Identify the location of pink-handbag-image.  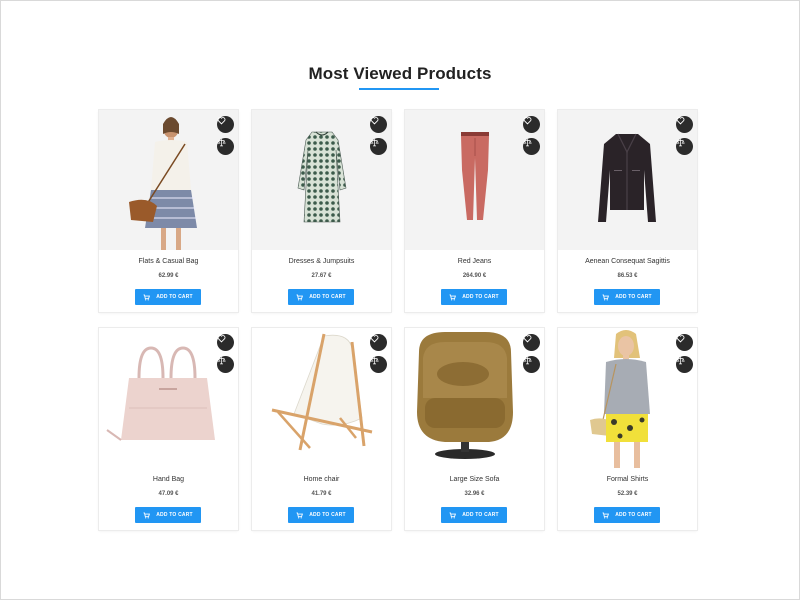
(160, 393).